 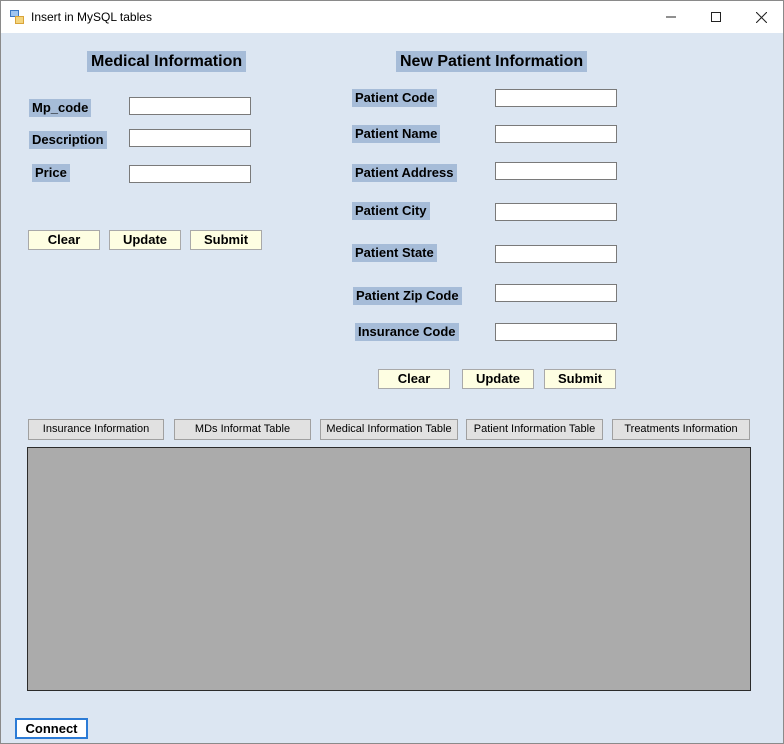 I want to click on minimize-button, so click(x=671, y=17).